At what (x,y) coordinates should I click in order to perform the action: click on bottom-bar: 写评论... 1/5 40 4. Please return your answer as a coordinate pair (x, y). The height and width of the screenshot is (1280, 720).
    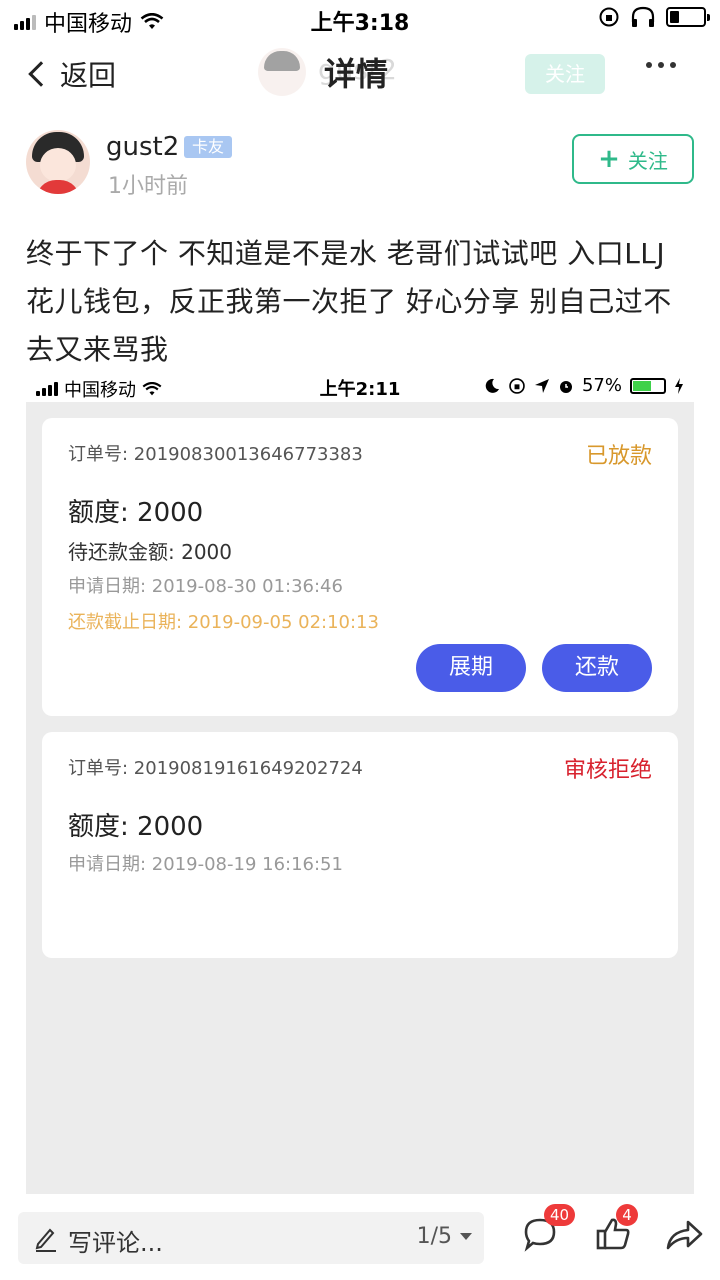
    Looking at the image, I should click on (360, 1238).